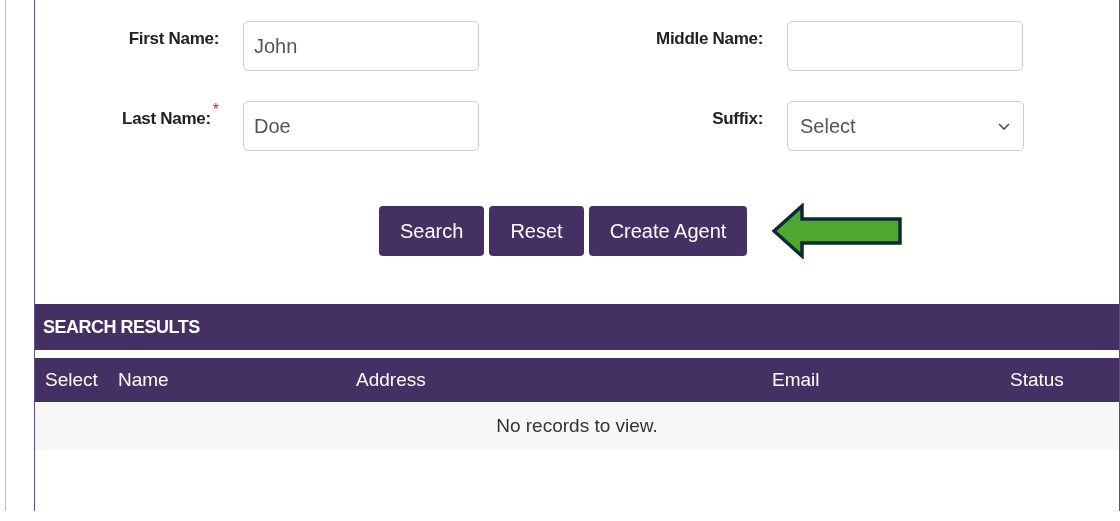 The image size is (1120, 521). Describe the element at coordinates (391, 380) in the screenshot. I see `column-header: Address` at that location.